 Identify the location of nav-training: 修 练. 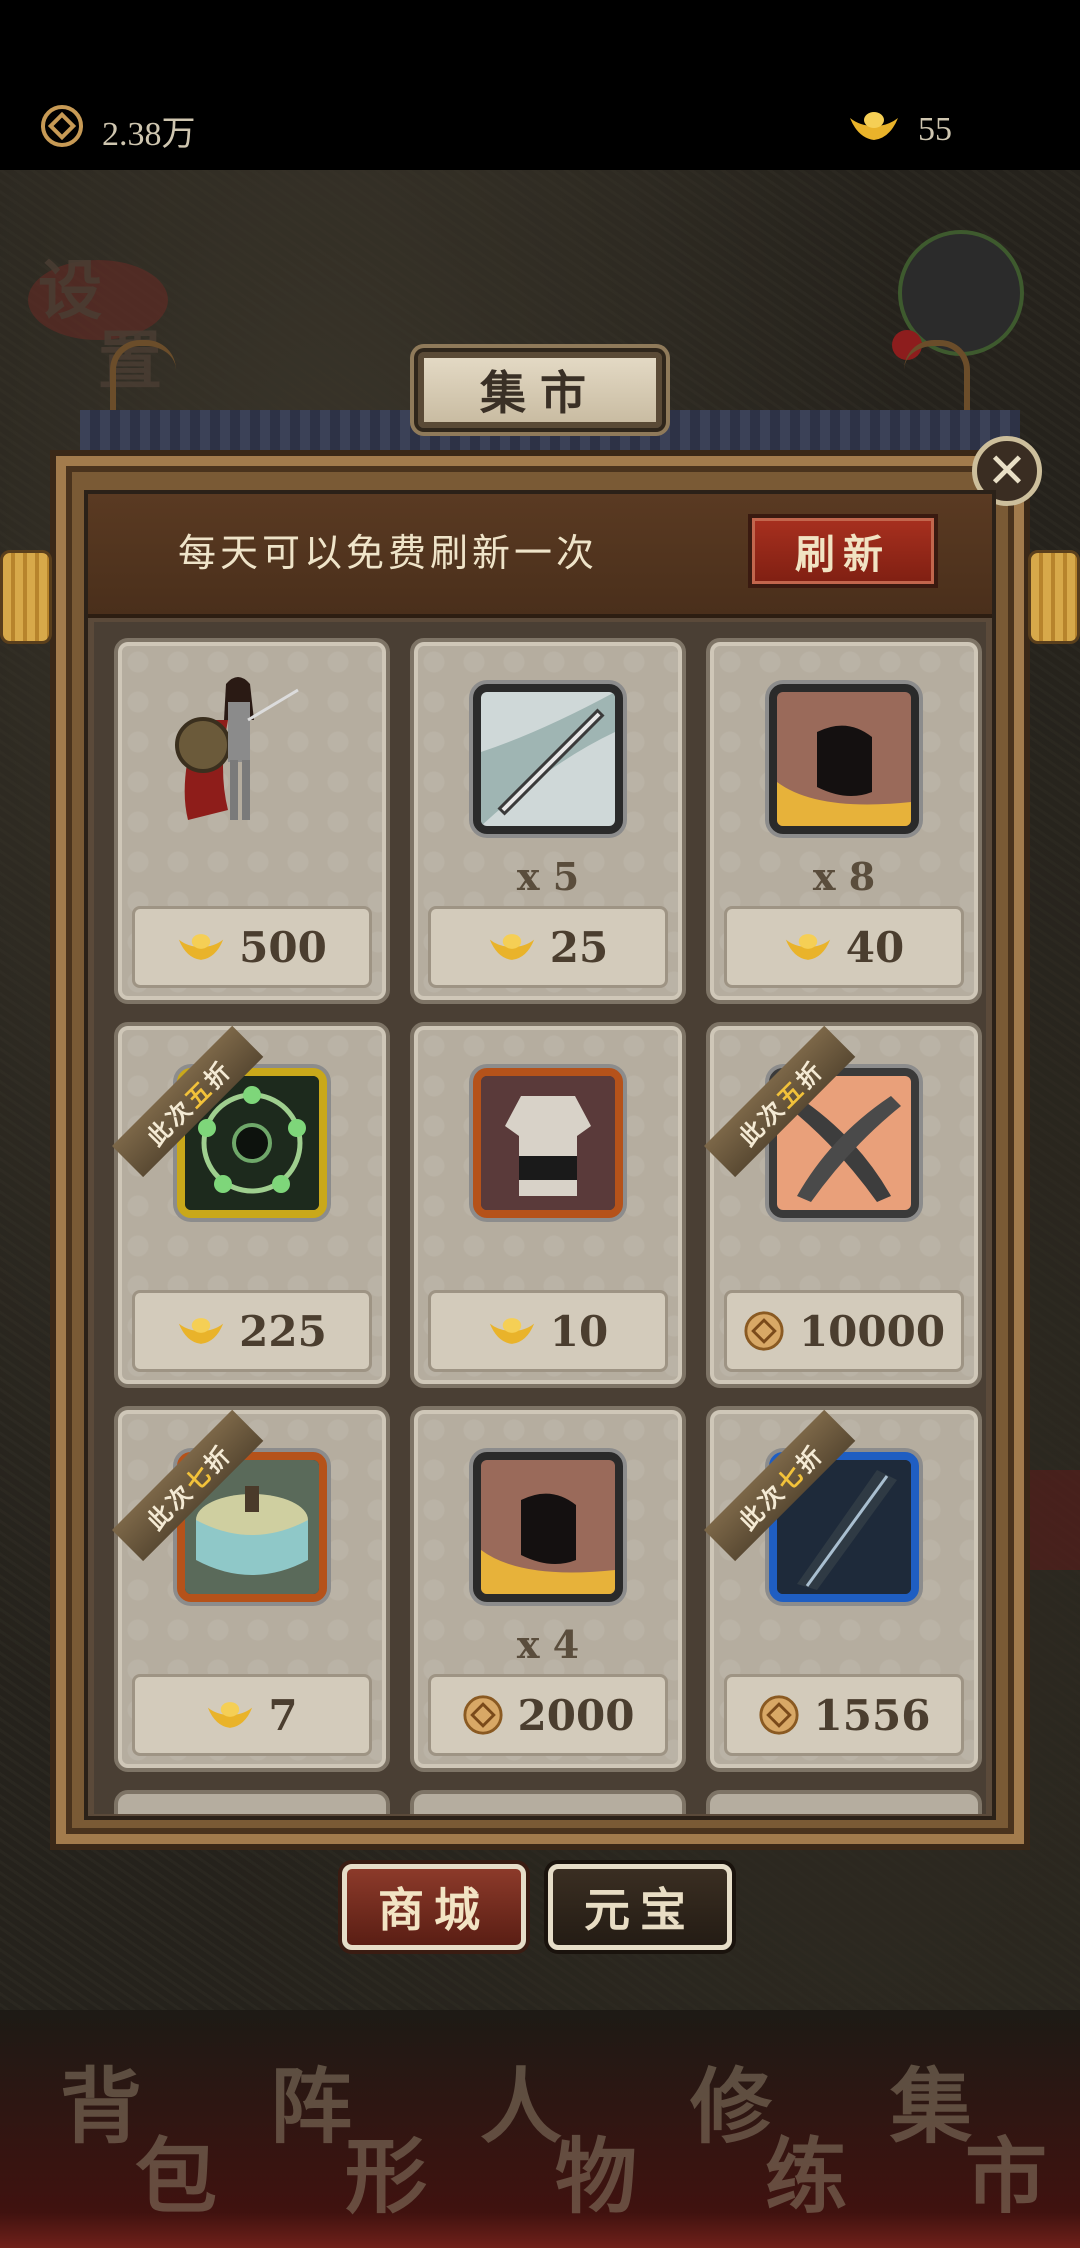
(770, 2132).